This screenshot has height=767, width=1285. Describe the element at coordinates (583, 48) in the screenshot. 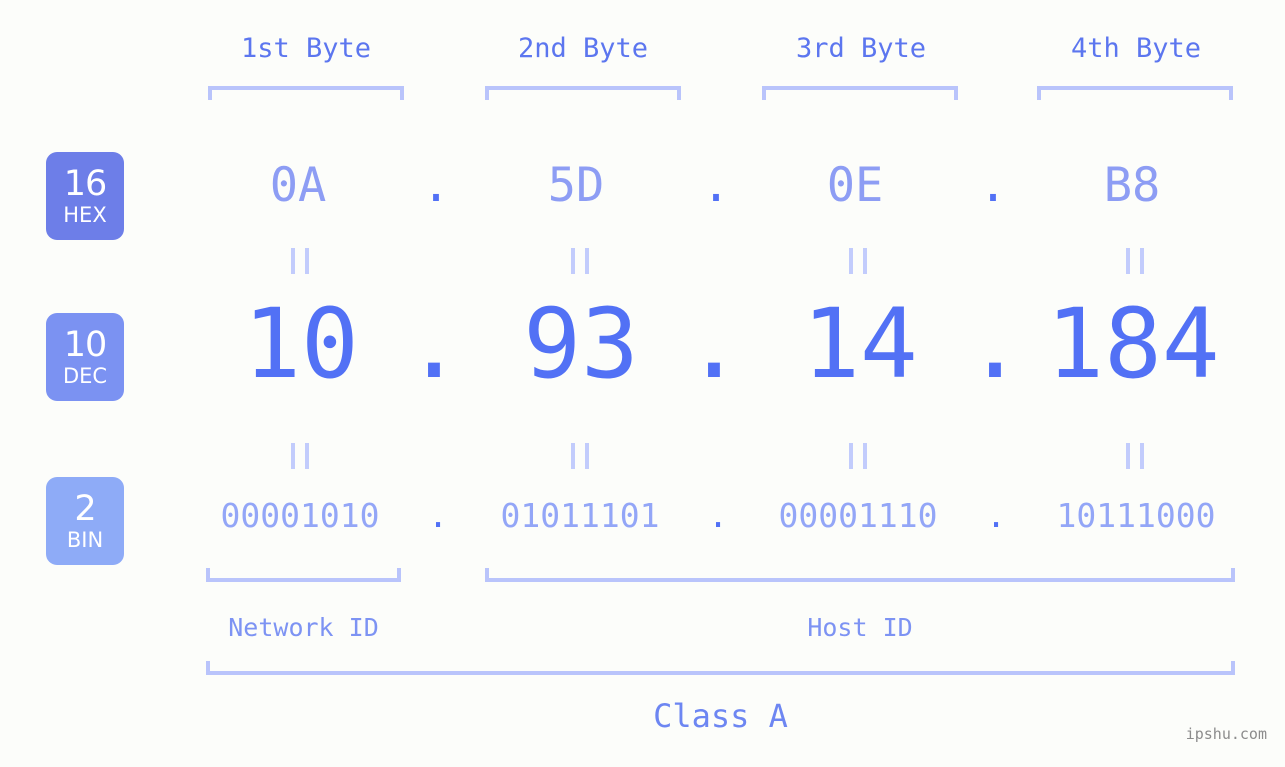

I see `byte-header-2: 2nd Byte` at that location.